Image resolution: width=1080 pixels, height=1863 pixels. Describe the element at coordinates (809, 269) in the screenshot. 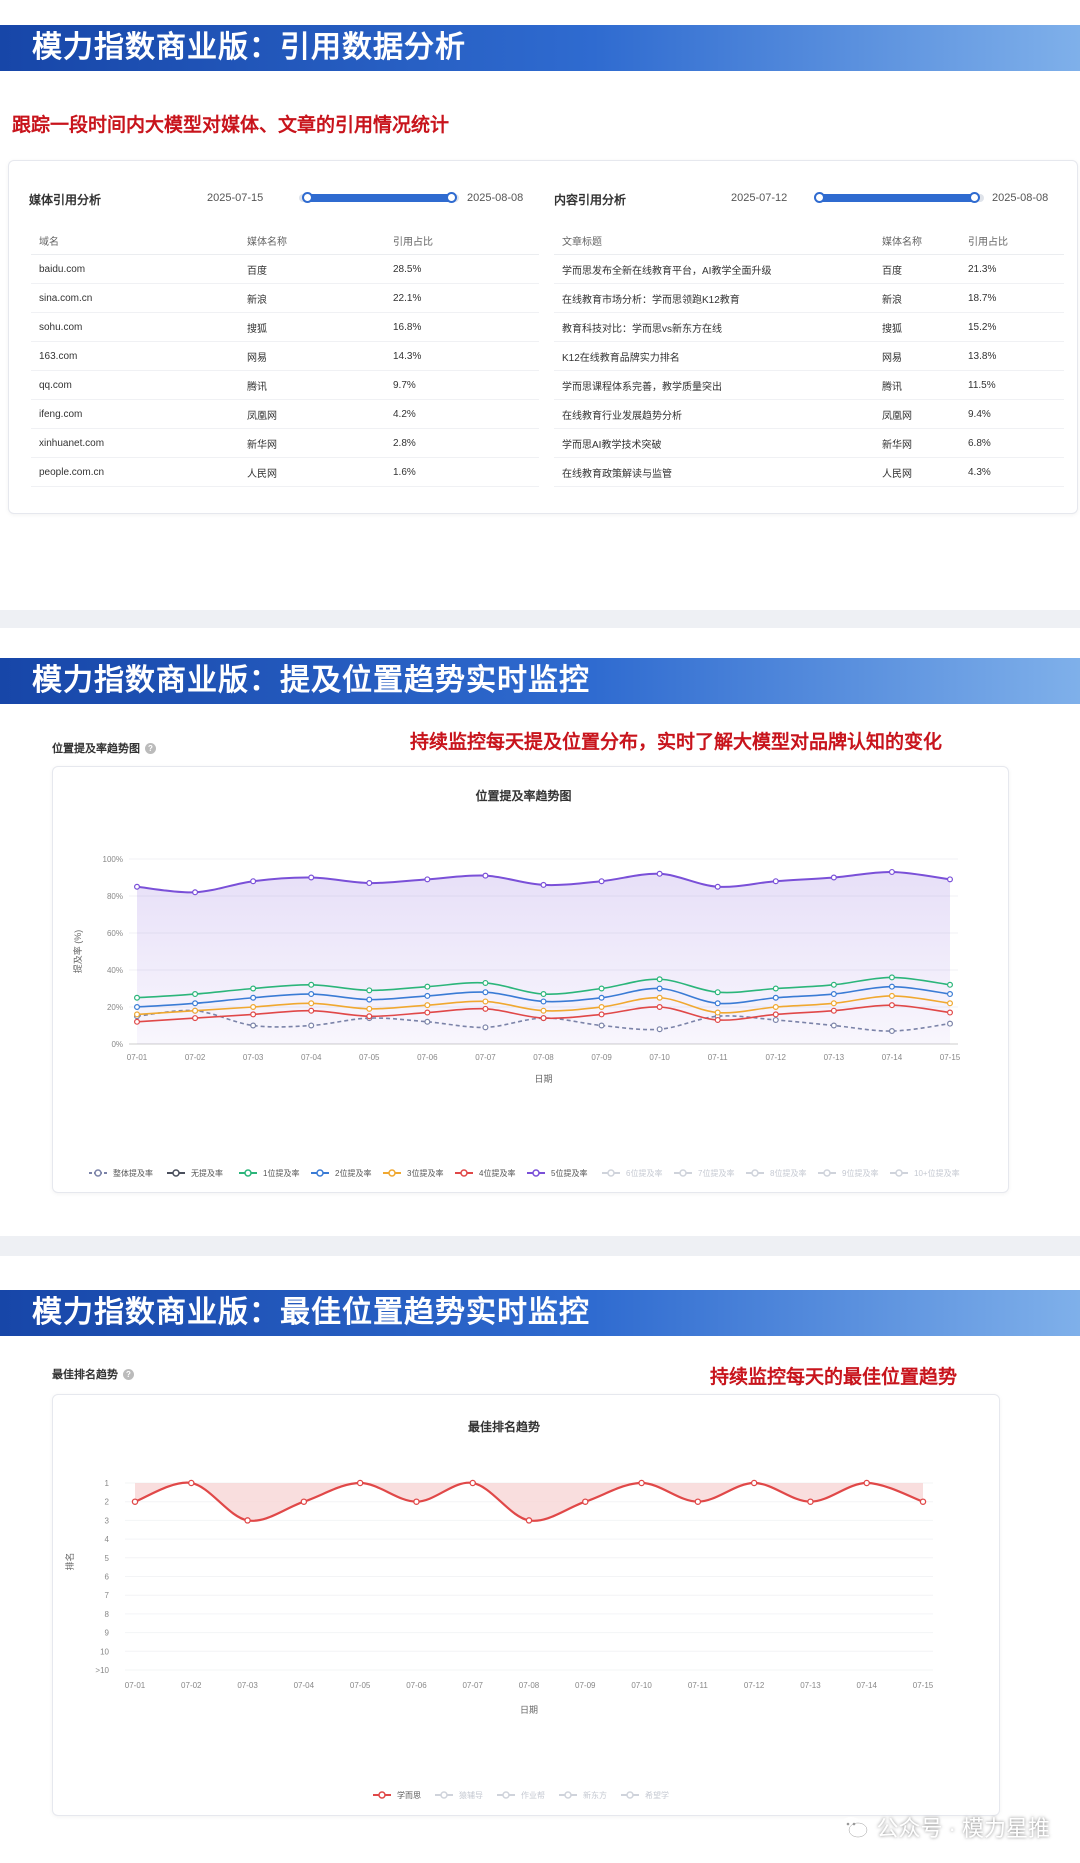

I see `table-row: 学而思发布全新在线教育平台，AI教学全面升级 百度 21.3%` at that location.